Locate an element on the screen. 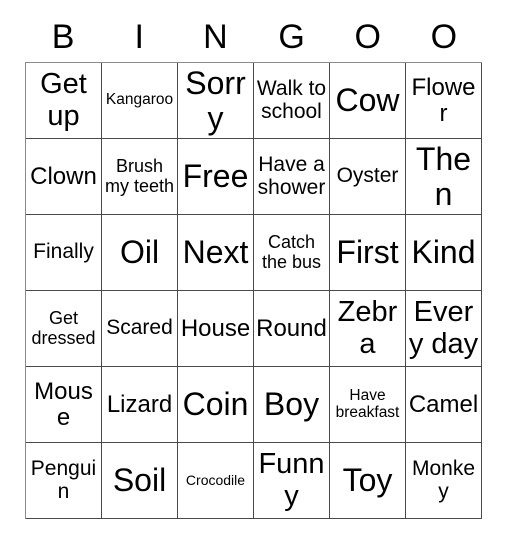 Image resolution: width=506 pixels, height=544 pixels. bingo-cell: Catch the bus is located at coordinates (292, 253).